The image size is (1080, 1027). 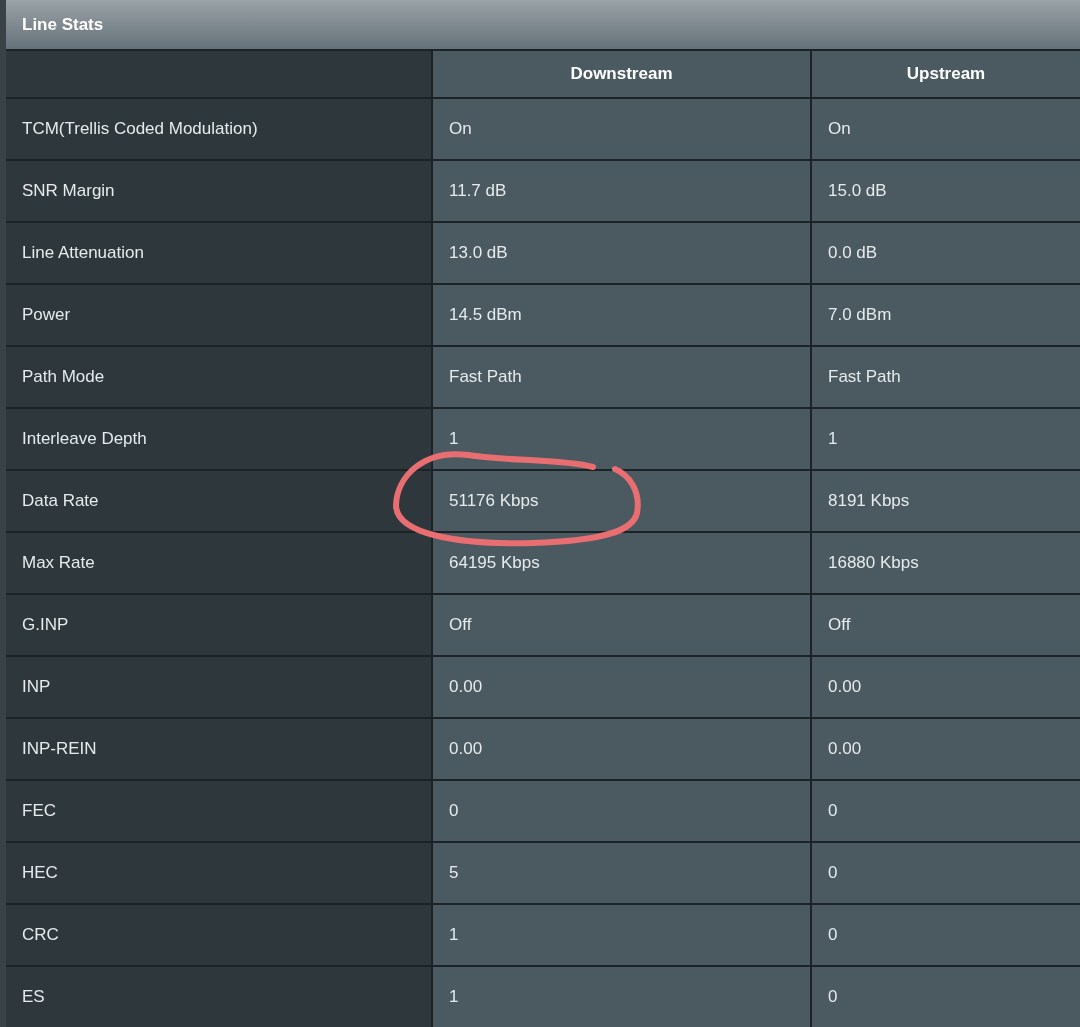 What do you see at coordinates (218, 315) in the screenshot?
I see `row-label: Power` at bounding box center [218, 315].